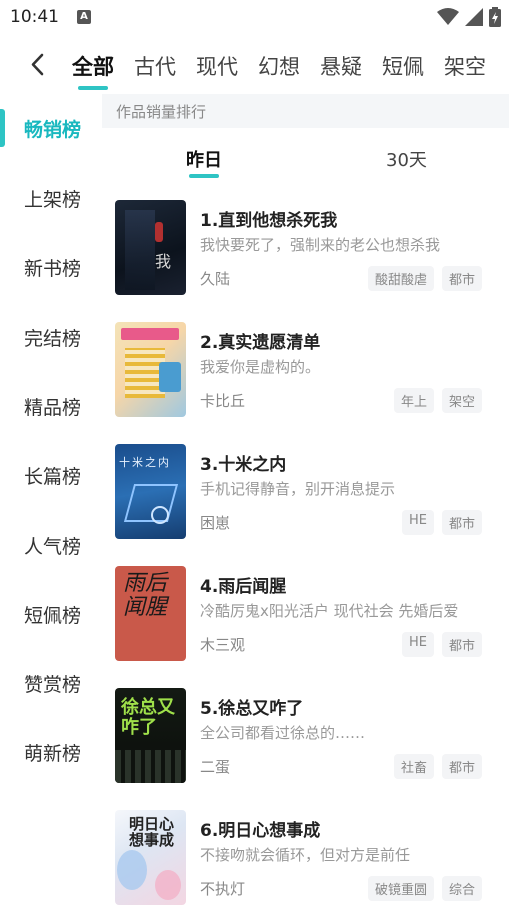 Image resolution: width=509 pixels, height=922 pixels. What do you see at coordinates (448, 16) in the screenshot?
I see `wifi-icon` at bounding box center [448, 16].